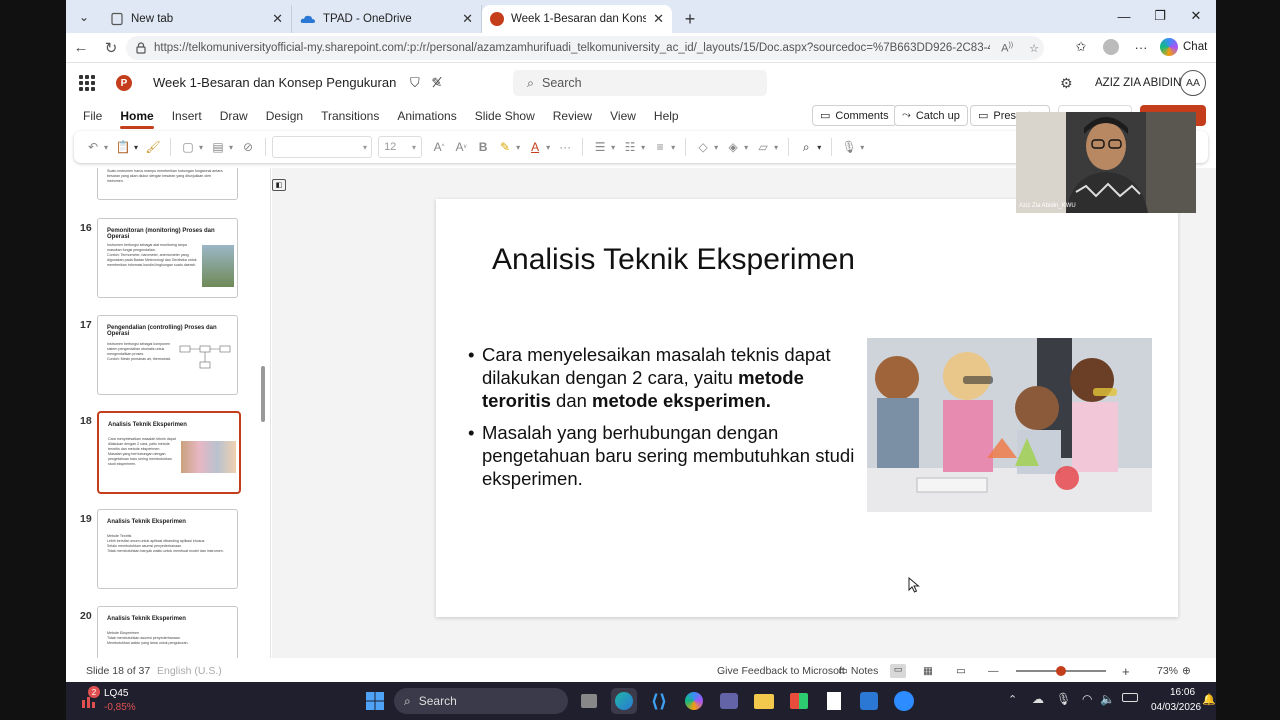  I want to click on menu-draw: Draw, so click(234, 116).